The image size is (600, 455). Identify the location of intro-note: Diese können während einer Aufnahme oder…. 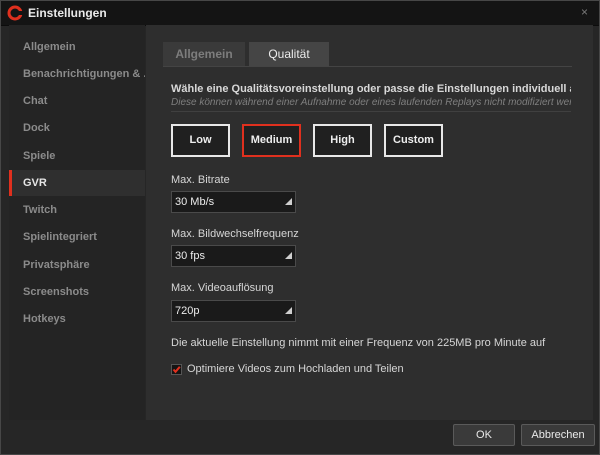
(371, 102).